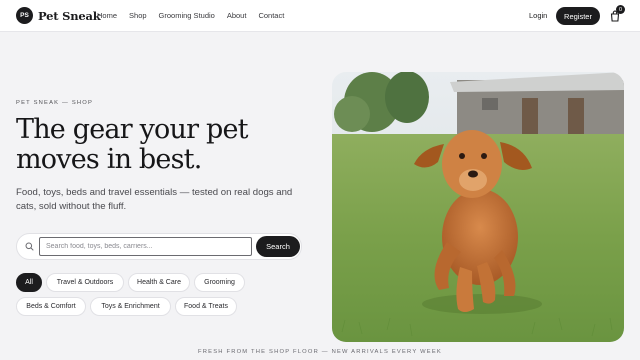 This screenshot has width=640, height=360. Describe the element at coordinates (578, 16) in the screenshot. I see `register-button: Register` at that location.